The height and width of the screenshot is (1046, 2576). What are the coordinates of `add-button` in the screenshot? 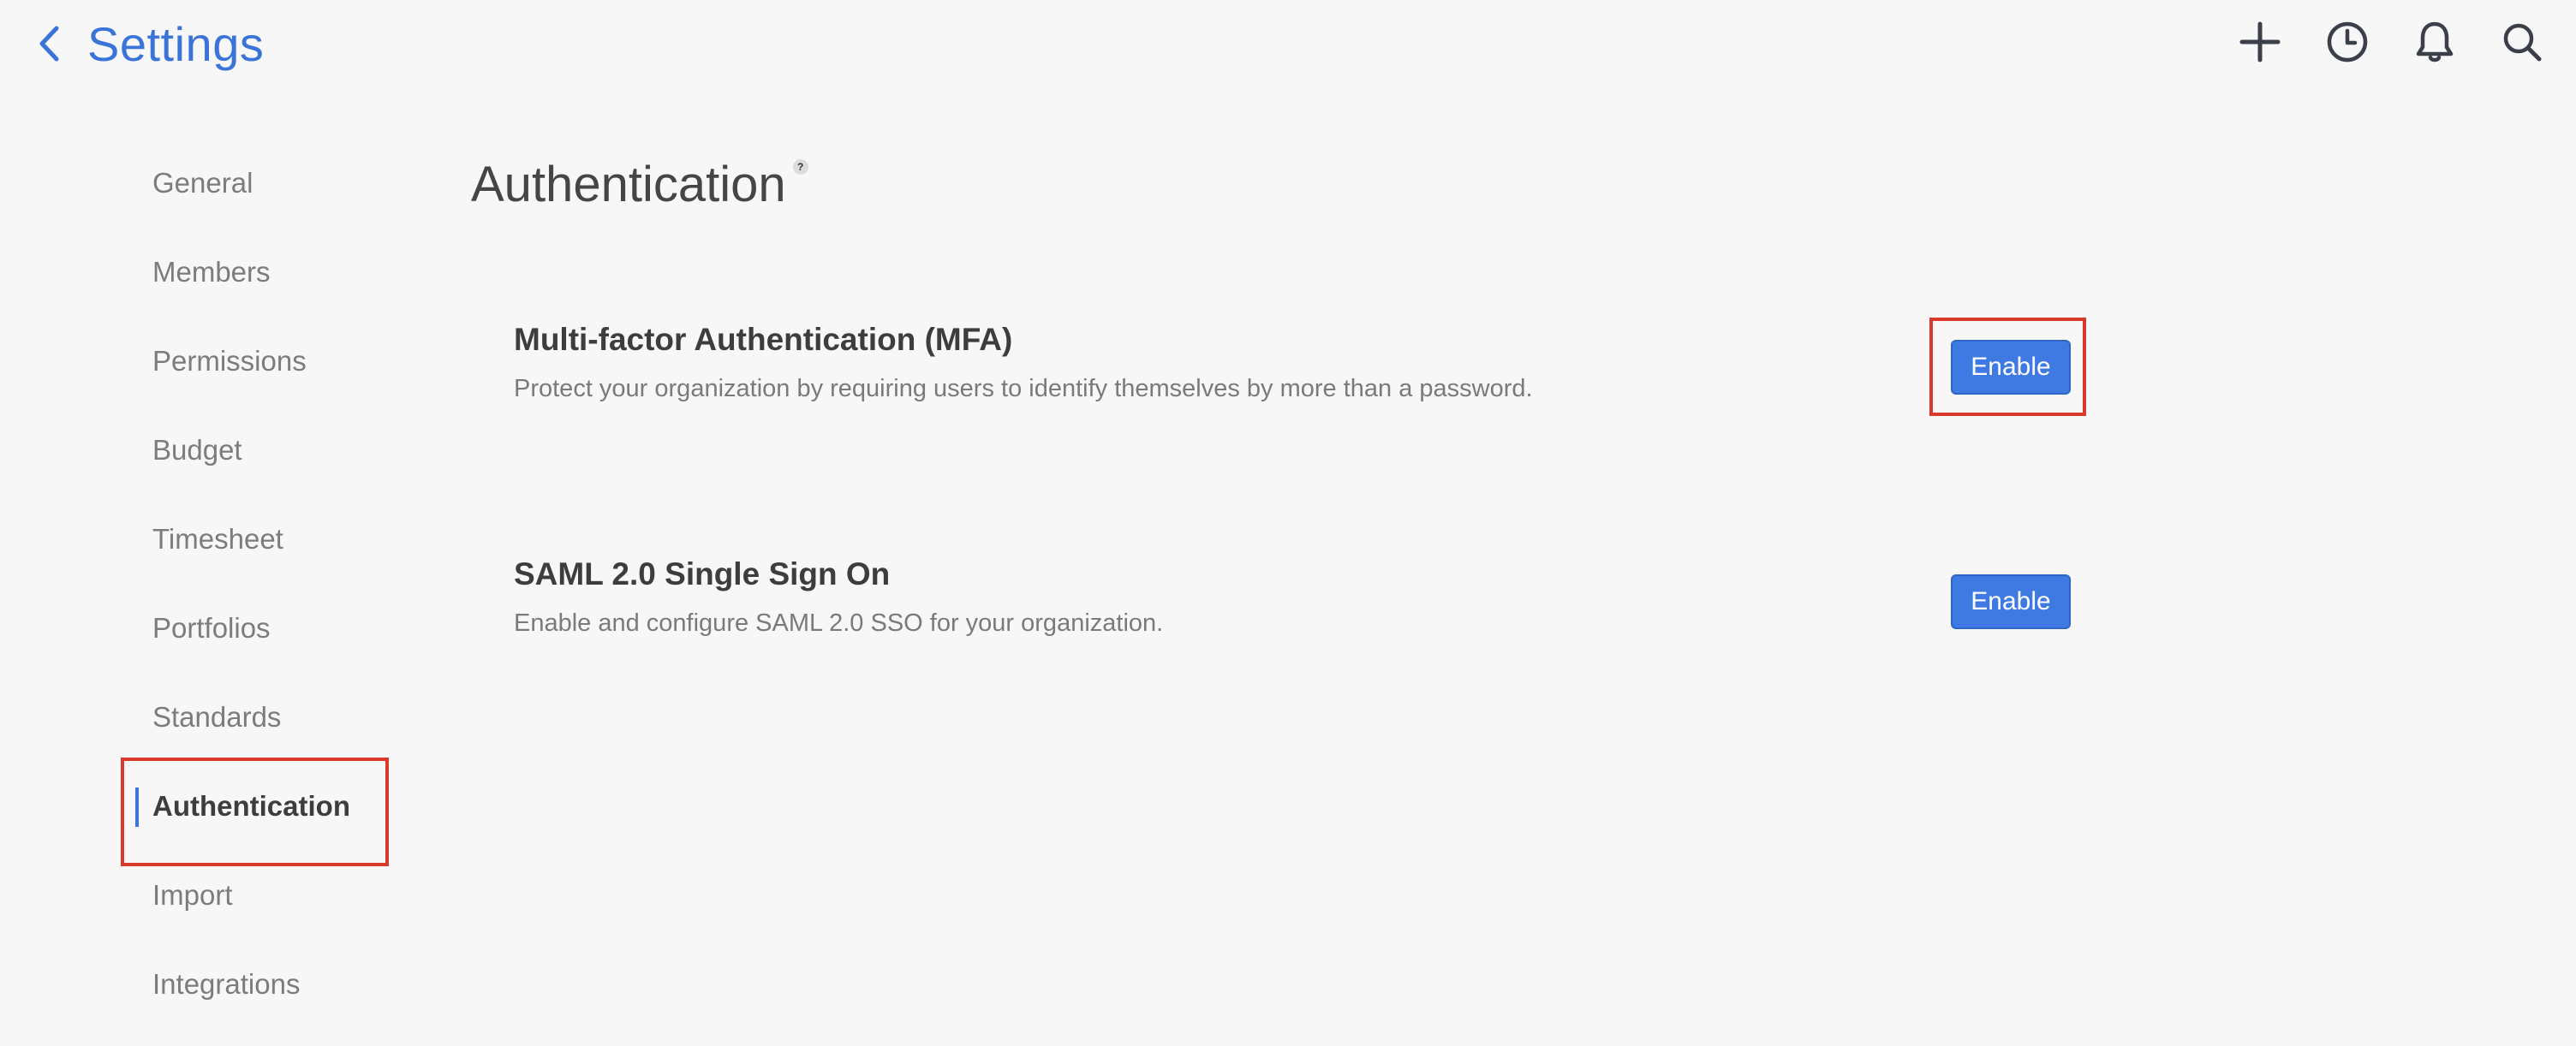 It's located at (2260, 41).